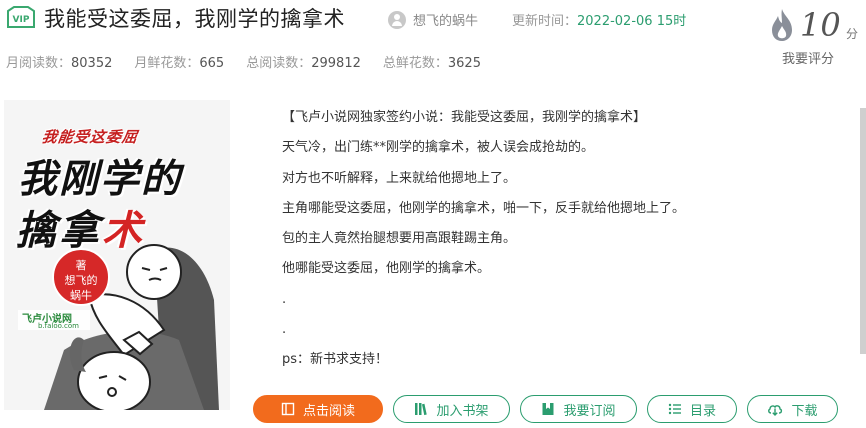 Image resolution: width=866 pixels, height=428 pixels. What do you see at coordinates (484, 208) in the screenshot?
I see `synopsis-line: 主角哪能受这委屈，他刚学的擒拿术，啪一下，反手就给他摁地上了。` at bounding box center [484, 208].